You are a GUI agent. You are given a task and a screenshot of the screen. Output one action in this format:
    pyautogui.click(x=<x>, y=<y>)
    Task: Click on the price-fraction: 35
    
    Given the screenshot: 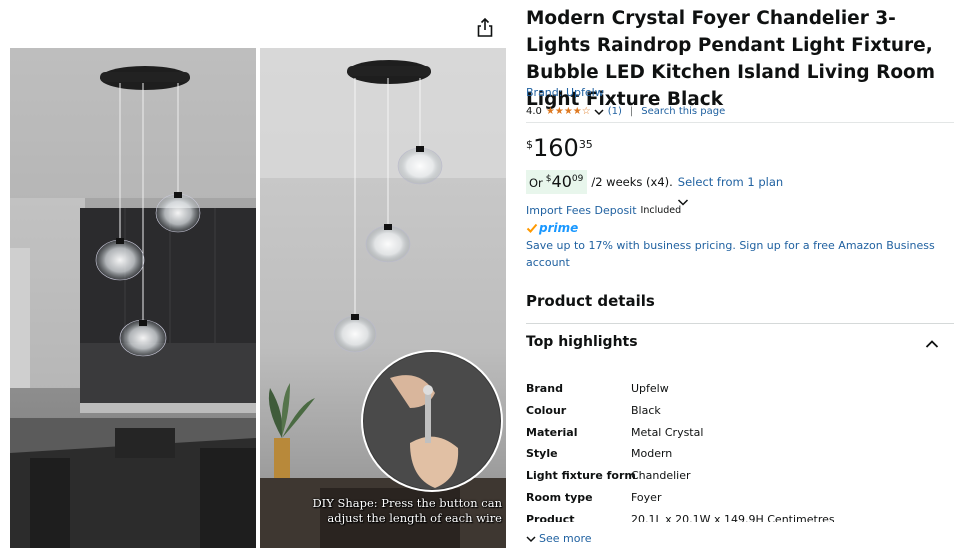 What is the action you would take?
    pyautogui.click(x=585, y=144)
    